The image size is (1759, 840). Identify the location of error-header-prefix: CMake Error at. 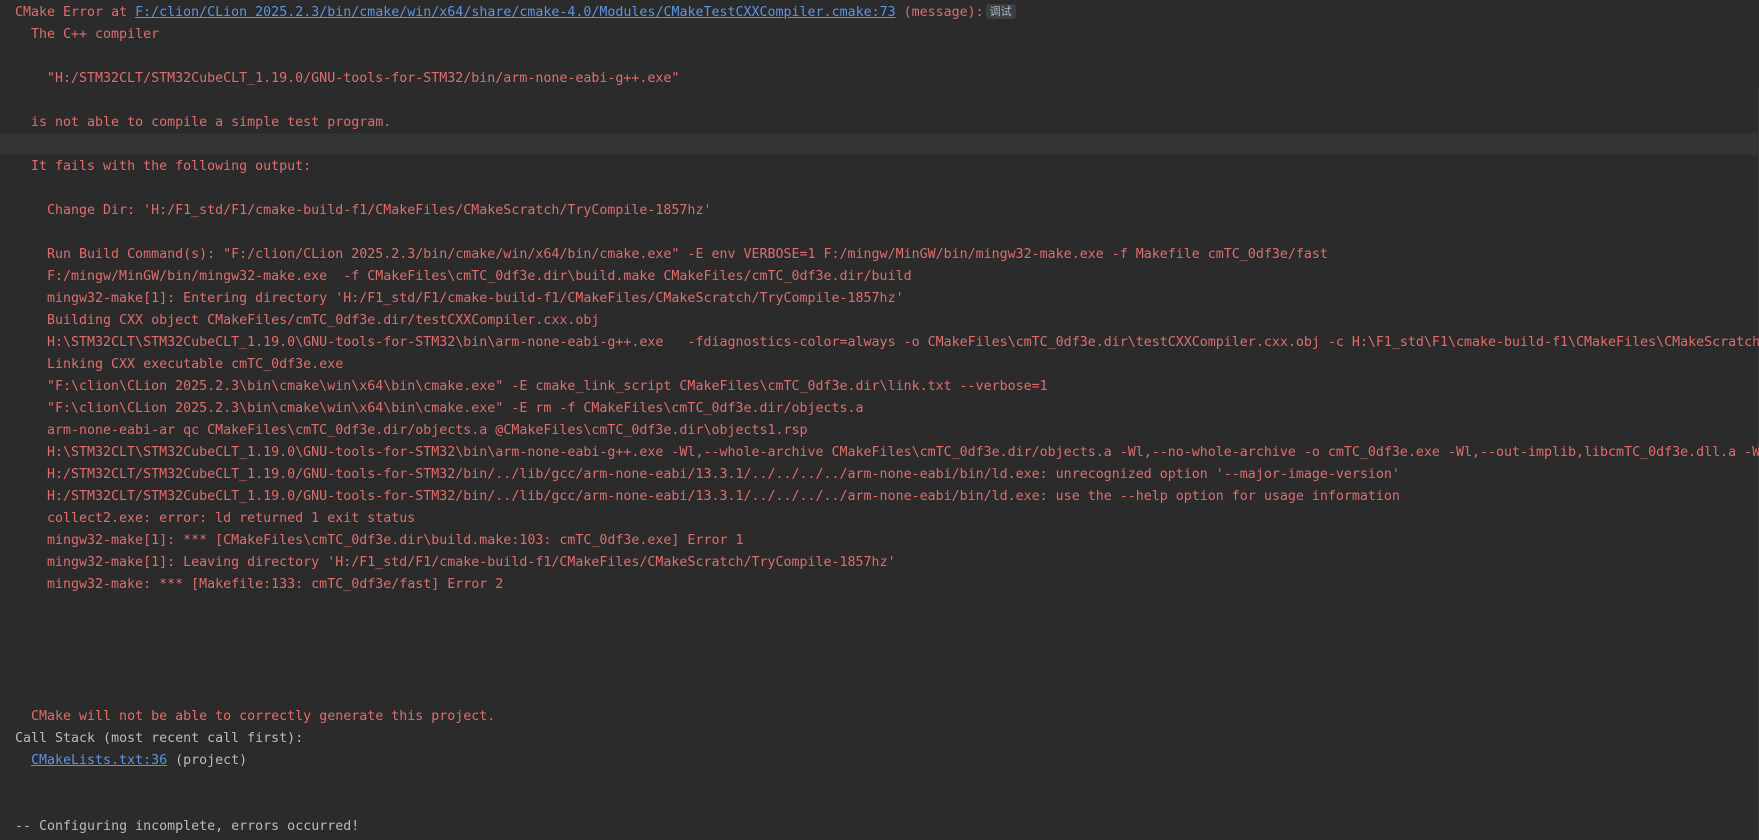
(75, 12).